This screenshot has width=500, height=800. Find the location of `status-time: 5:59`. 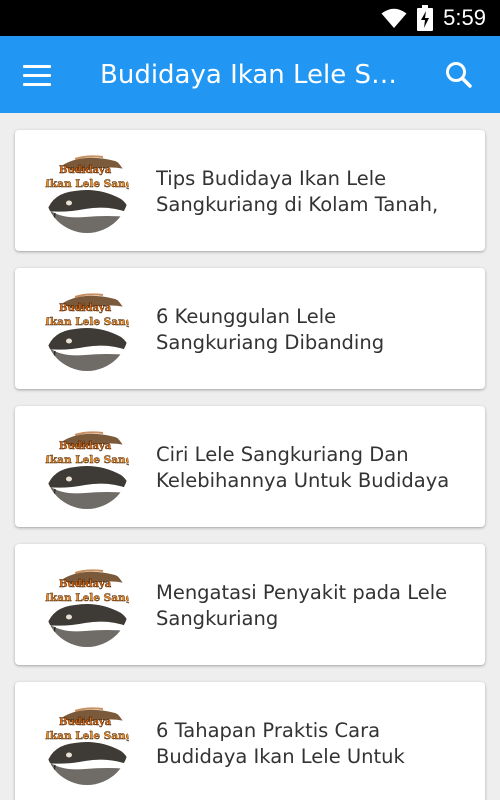

status-time: 5:59 is located at coordinates (464, 17).